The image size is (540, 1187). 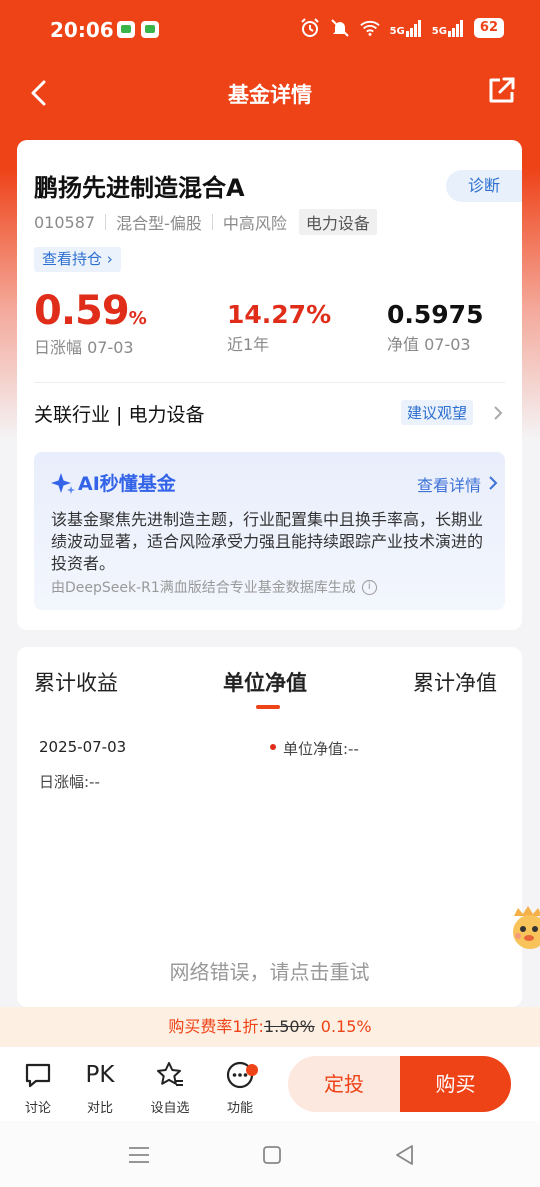 I want to click on bottom-action-bar: 讨论 PK 对比 设自选 功能 定投 购买, so click(x=270, y=1084).